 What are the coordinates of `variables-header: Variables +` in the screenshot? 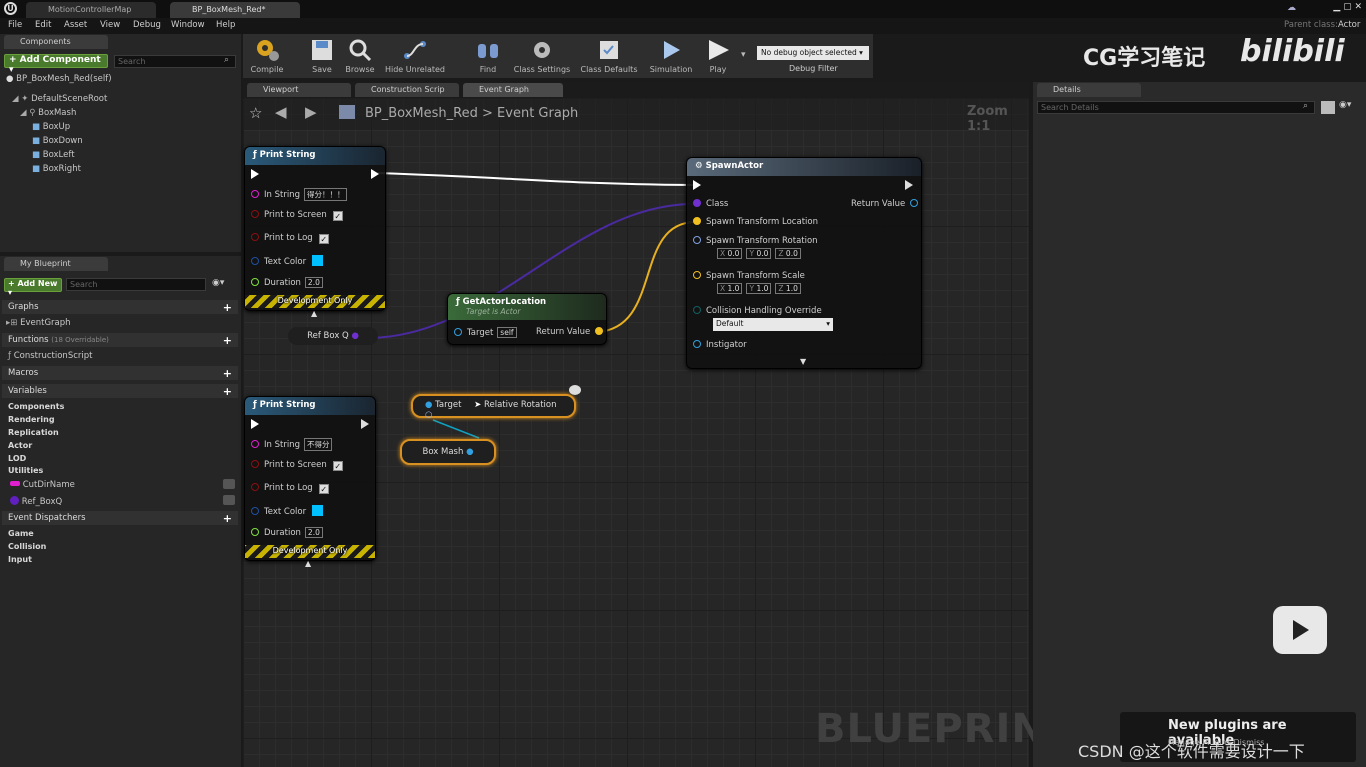 It's located at (120, 391).